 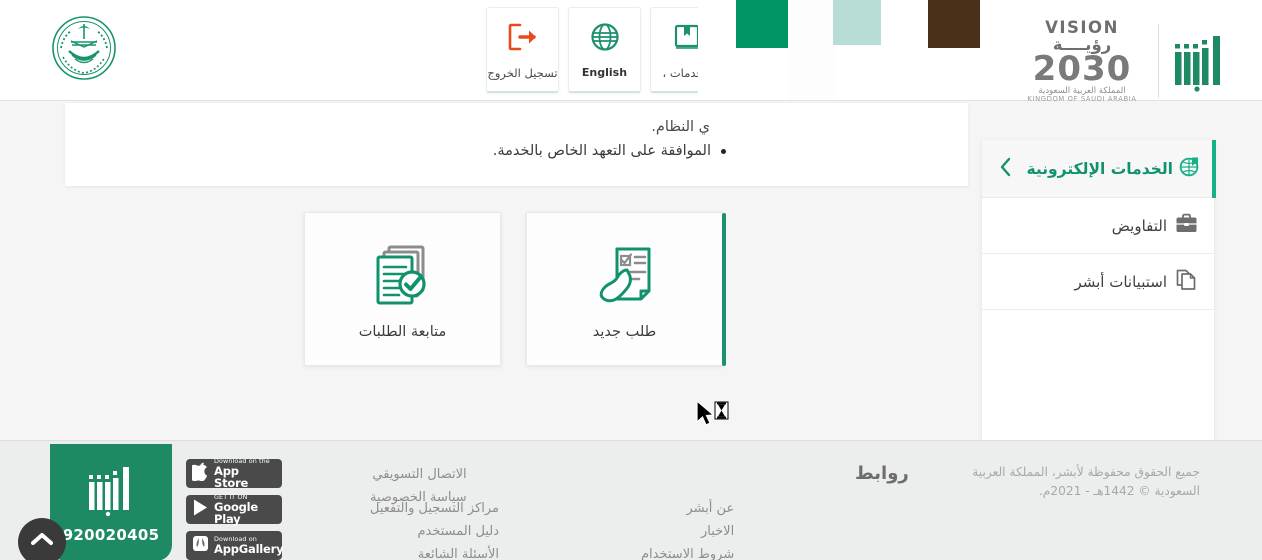 I want to click on bullet-dot-icon, so click(x=723, y=151).